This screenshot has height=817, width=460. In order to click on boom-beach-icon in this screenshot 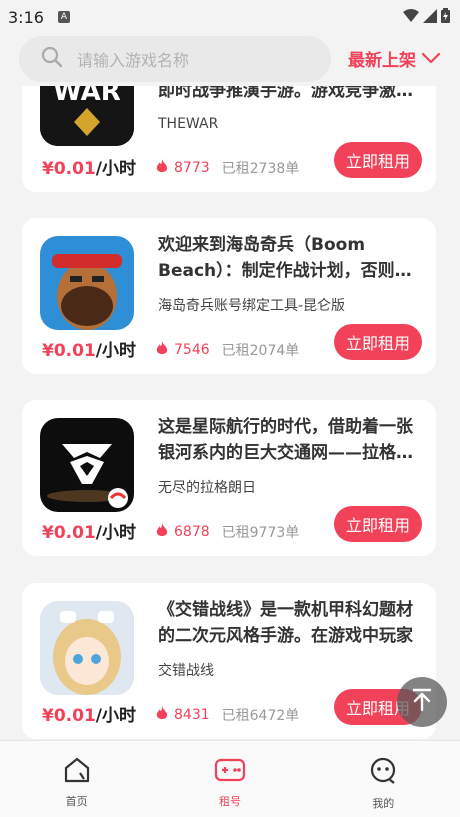, I will do `click(87, 283)`.